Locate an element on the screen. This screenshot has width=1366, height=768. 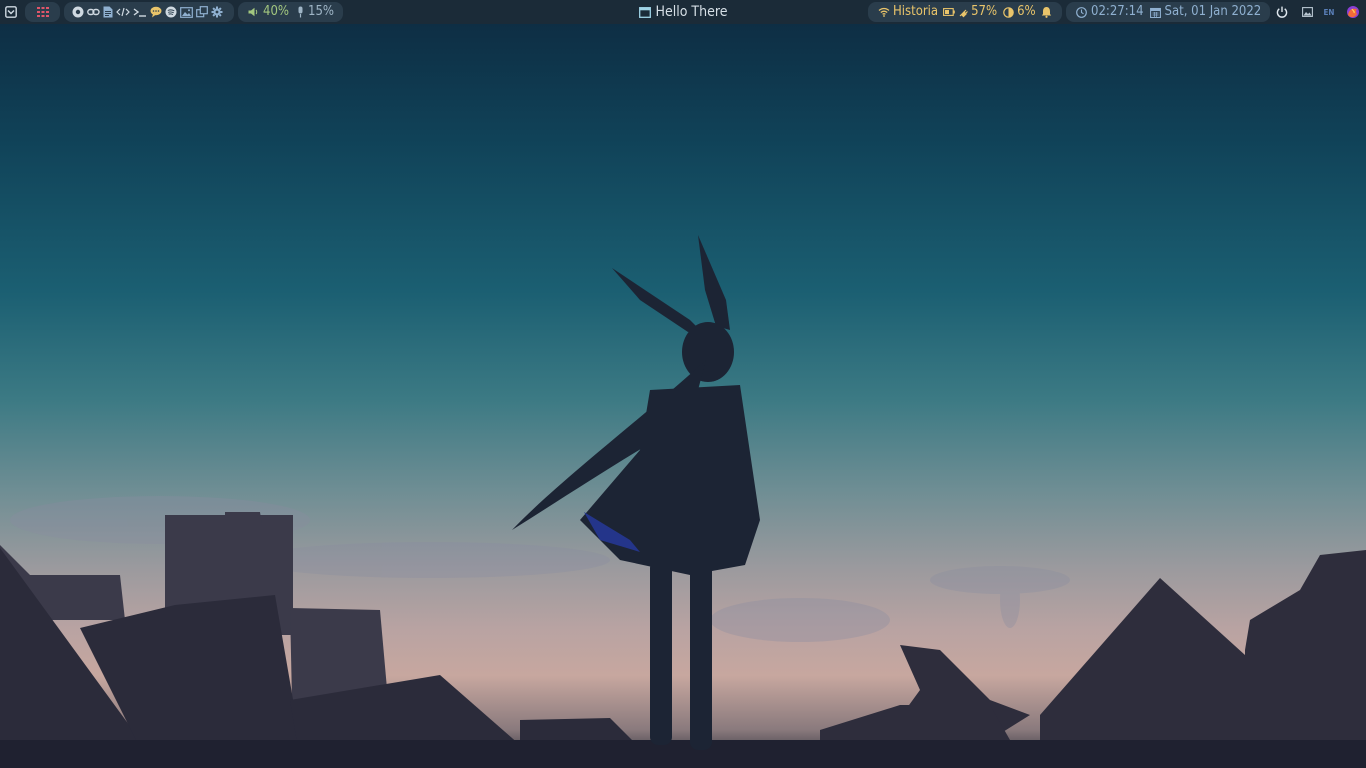
charging-plug-icon is located at coordinates (963, 12).